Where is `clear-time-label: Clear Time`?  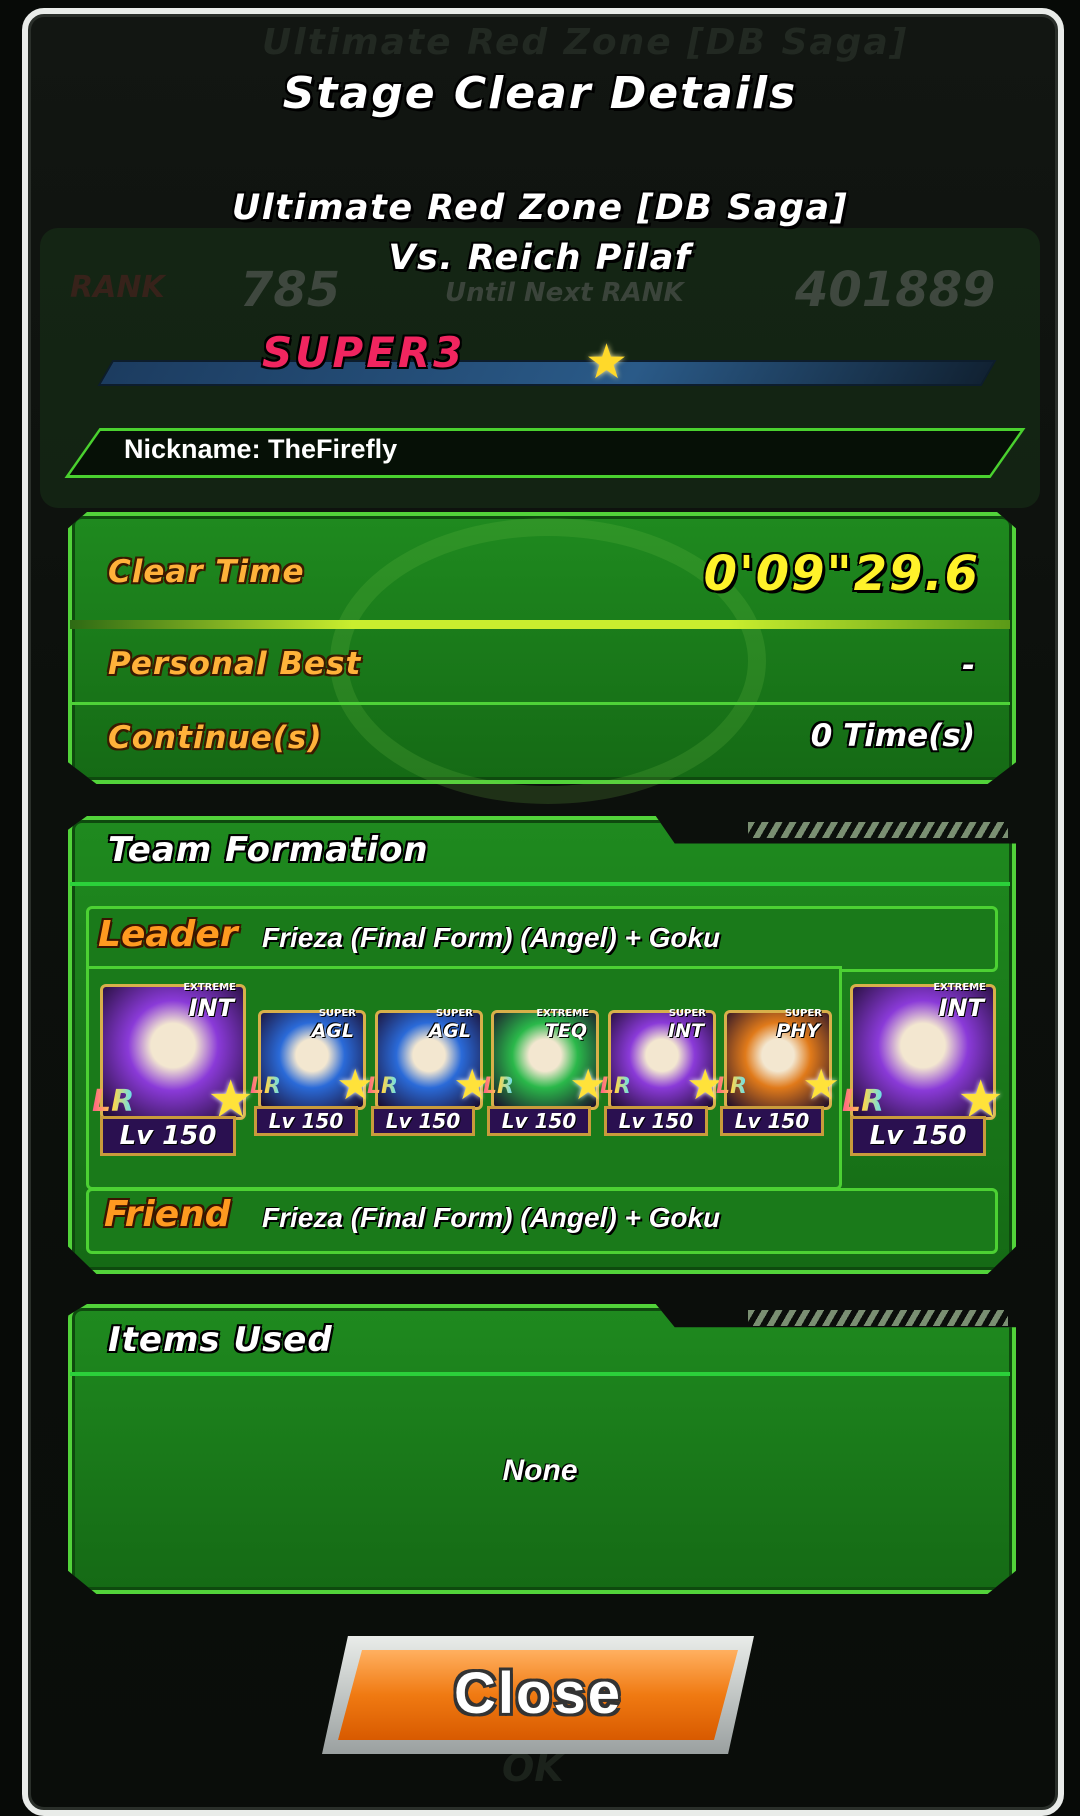
clear-time-label: Clear Time is located at coordinates (206, 572).